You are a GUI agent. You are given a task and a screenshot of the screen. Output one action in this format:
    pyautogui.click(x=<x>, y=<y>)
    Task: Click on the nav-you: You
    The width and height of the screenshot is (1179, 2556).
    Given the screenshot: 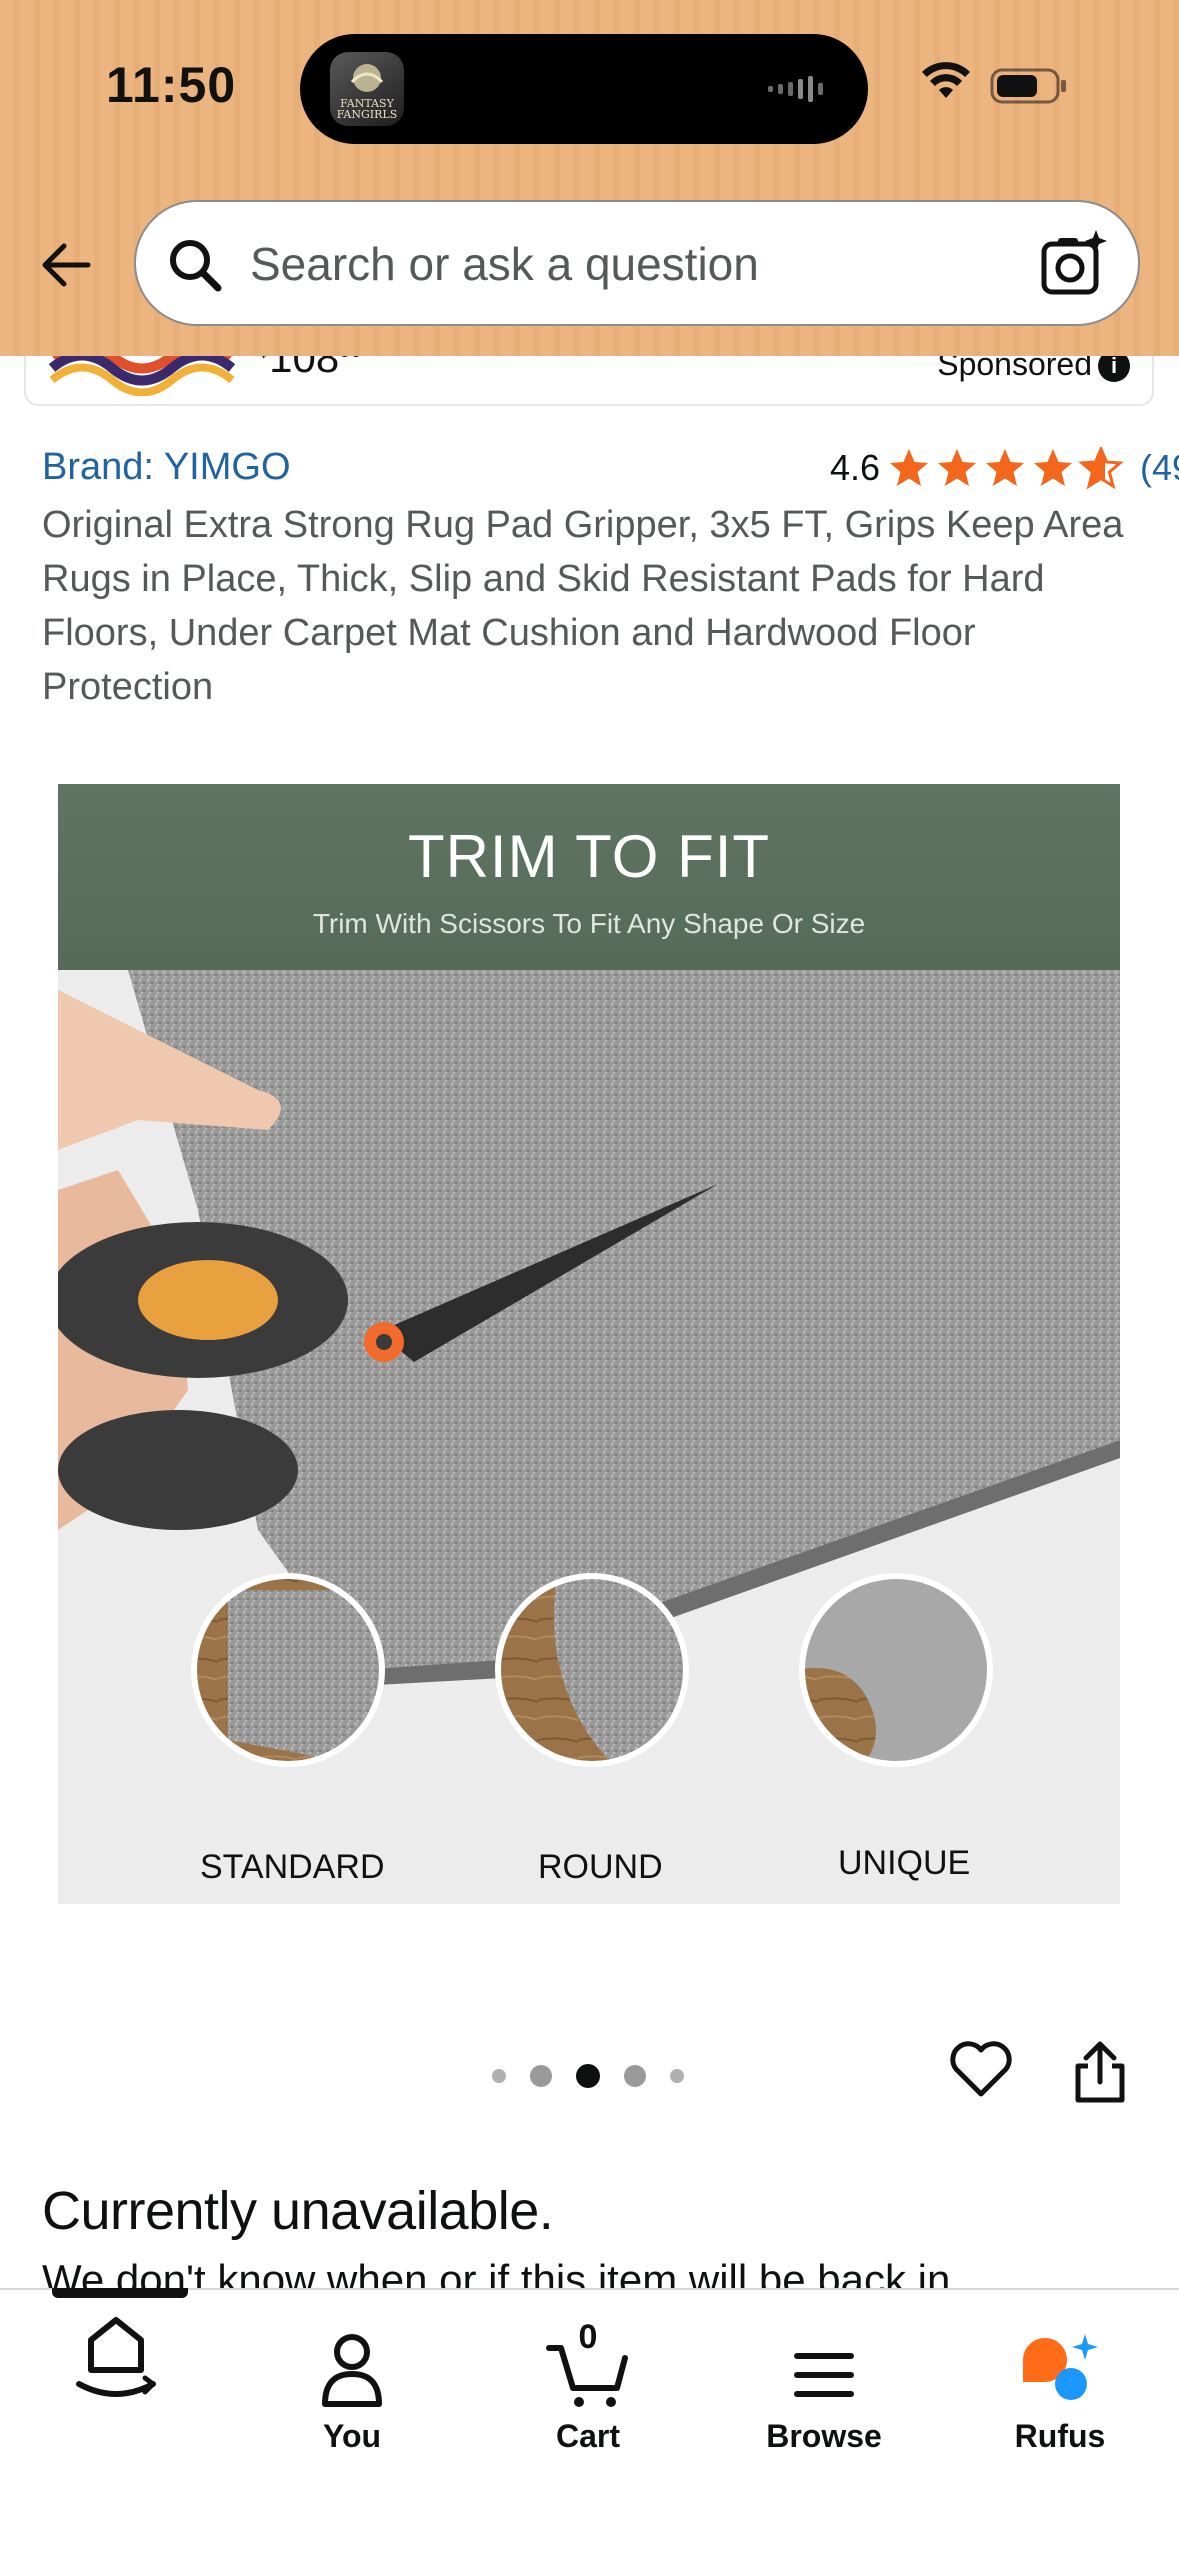 What is the action you would take?
    pyautogui.click(x=352, y=2395)
    